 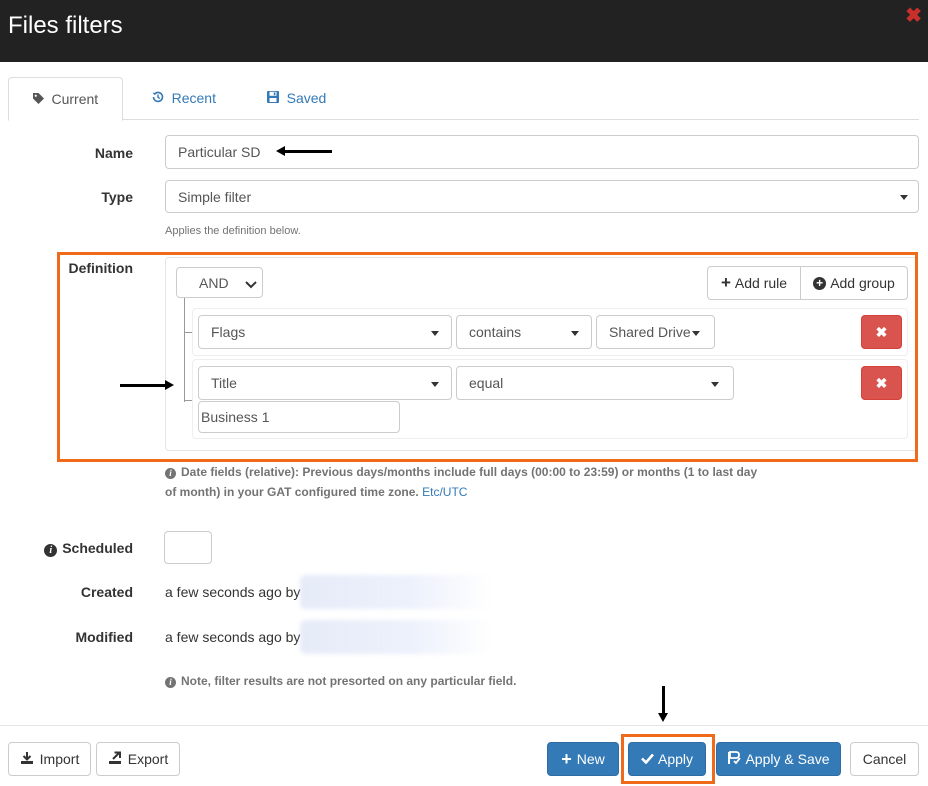 I want to click on cancel-button: Cancel, so click(x=884, y=759).